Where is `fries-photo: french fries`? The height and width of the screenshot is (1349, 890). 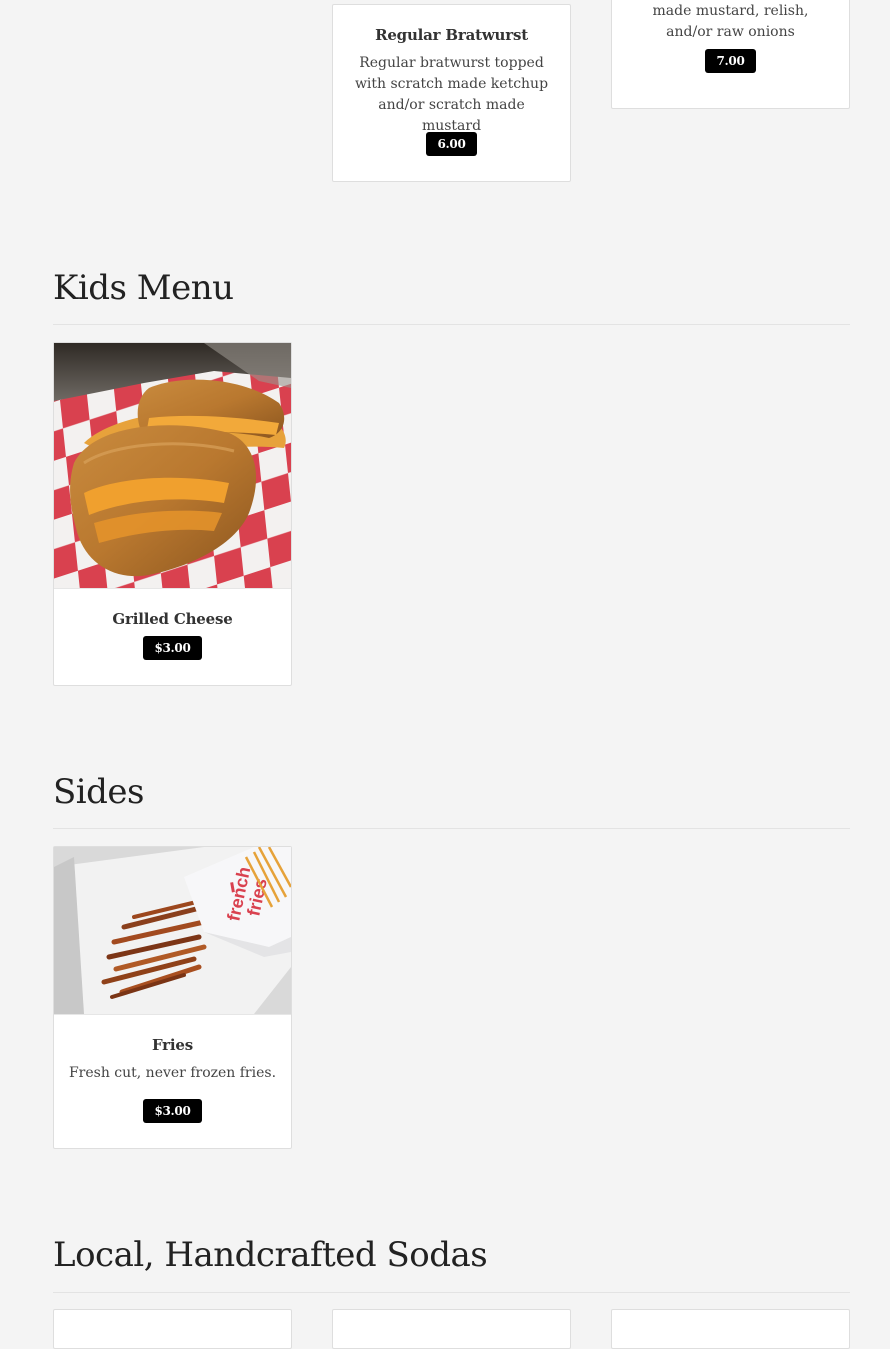
fries-photo: french fries is located at coordinates (172, 931).